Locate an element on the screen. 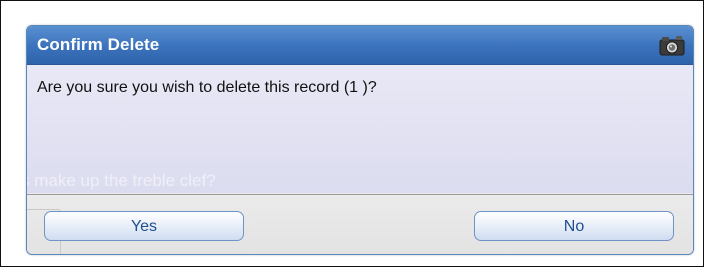 This screenshot has height=267, width=704. no-button: No is located at coordinates (574, 226).